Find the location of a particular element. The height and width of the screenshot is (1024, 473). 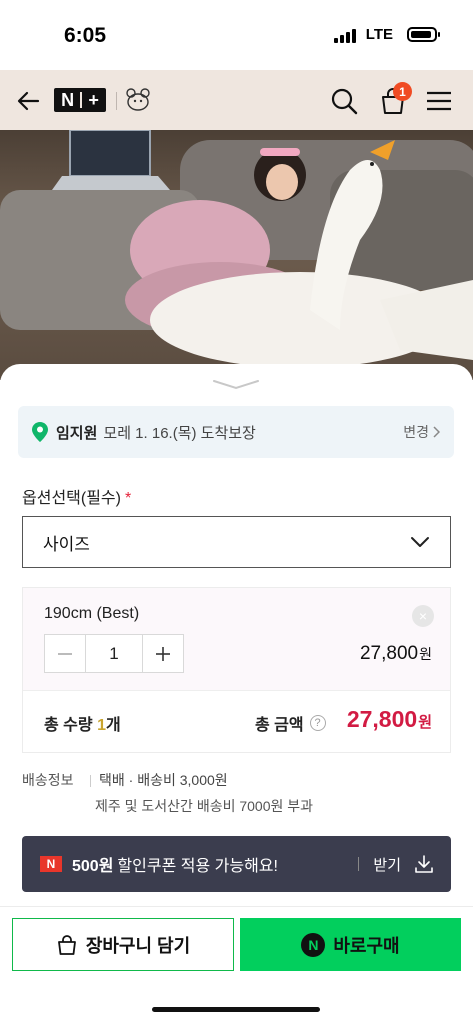

quantity-stepper: 1 is located at coordinates (114, 653).